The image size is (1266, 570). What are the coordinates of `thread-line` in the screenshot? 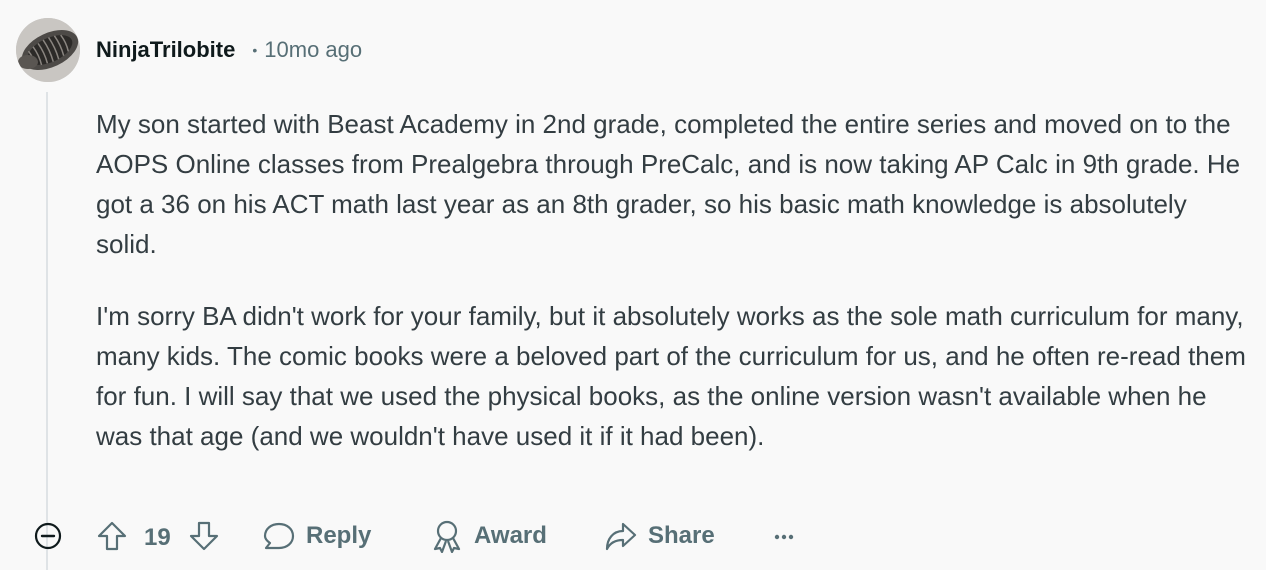 It's located at (47, 331).